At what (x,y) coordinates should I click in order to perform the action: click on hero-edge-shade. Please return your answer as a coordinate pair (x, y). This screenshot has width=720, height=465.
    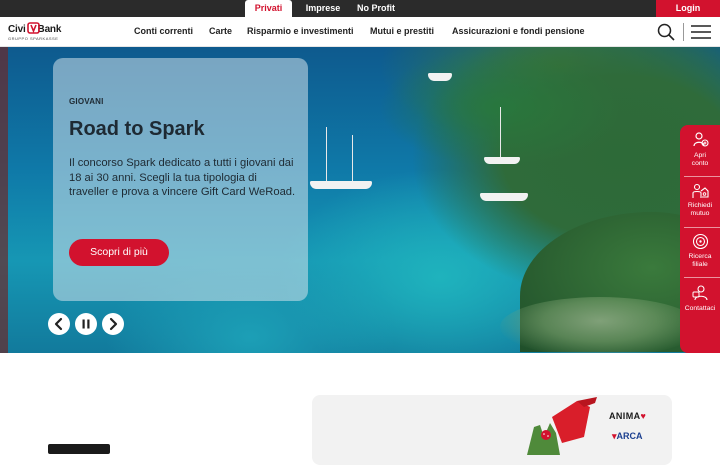
    Looking at the image, I should click on (4, 200).